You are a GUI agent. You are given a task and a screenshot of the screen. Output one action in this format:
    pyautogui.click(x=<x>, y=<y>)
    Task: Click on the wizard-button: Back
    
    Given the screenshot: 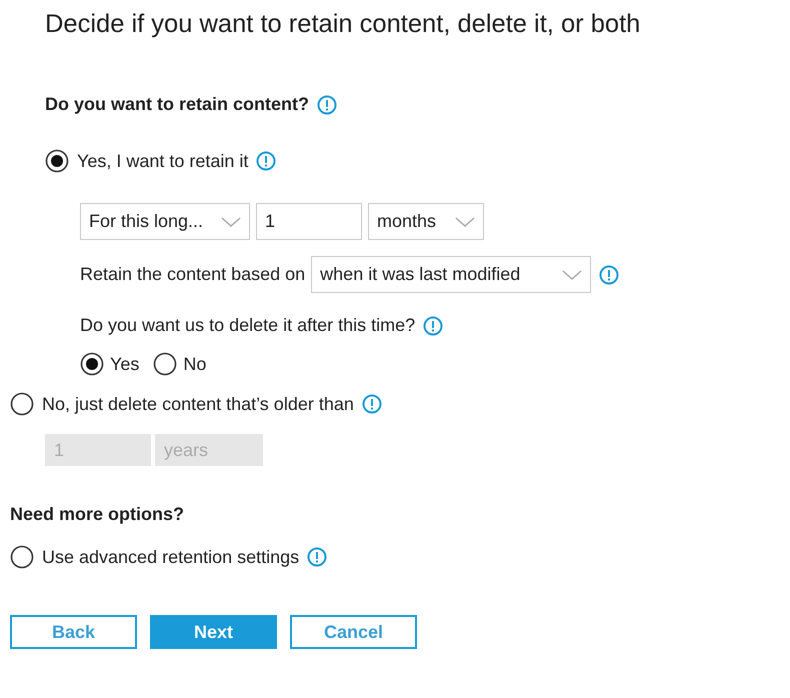 What is the action you would take?
    pyautogui.click(x=73, y=632)
    